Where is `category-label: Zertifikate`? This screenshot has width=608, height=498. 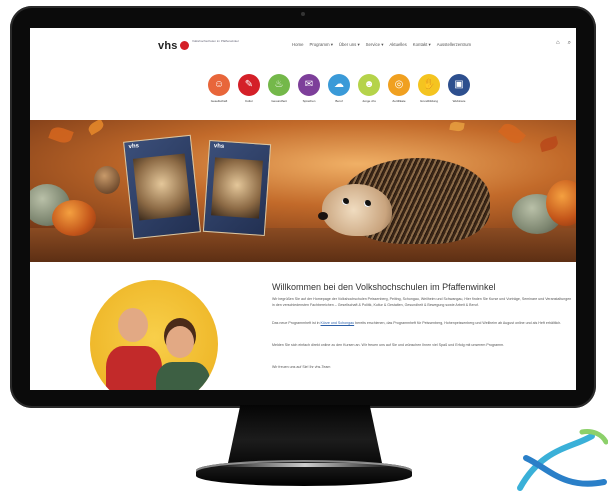
category-label: Zertifikate is located at coordinates (399, 101).